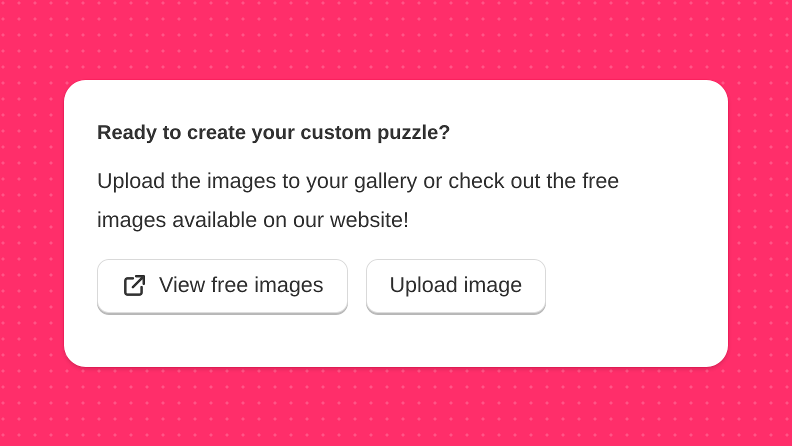  I want to click on card-title: Ready to create your custom puzzle?, so click(274, 133).